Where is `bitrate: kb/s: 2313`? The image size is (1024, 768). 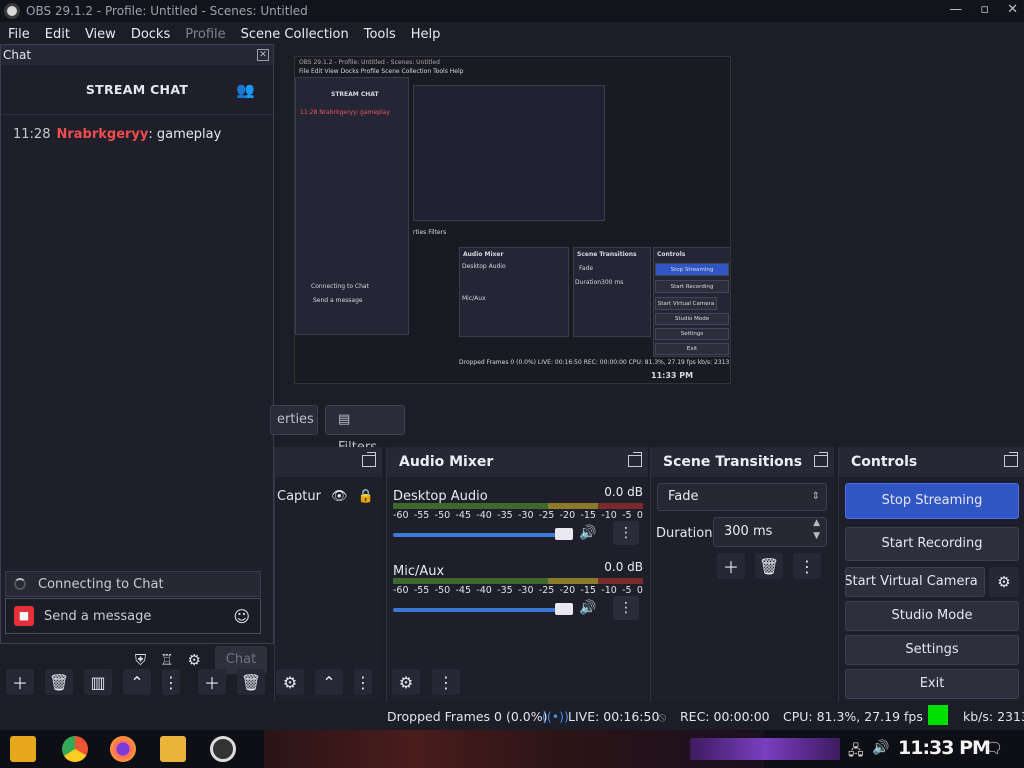
bitrate: kb/s: 2313 is located at coordinates (993, 716).